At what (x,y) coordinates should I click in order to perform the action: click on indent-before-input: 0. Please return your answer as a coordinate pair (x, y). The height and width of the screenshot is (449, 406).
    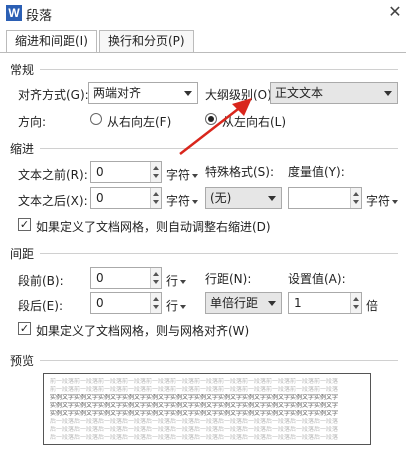
    Looking at the image, I should click on (126, 172).